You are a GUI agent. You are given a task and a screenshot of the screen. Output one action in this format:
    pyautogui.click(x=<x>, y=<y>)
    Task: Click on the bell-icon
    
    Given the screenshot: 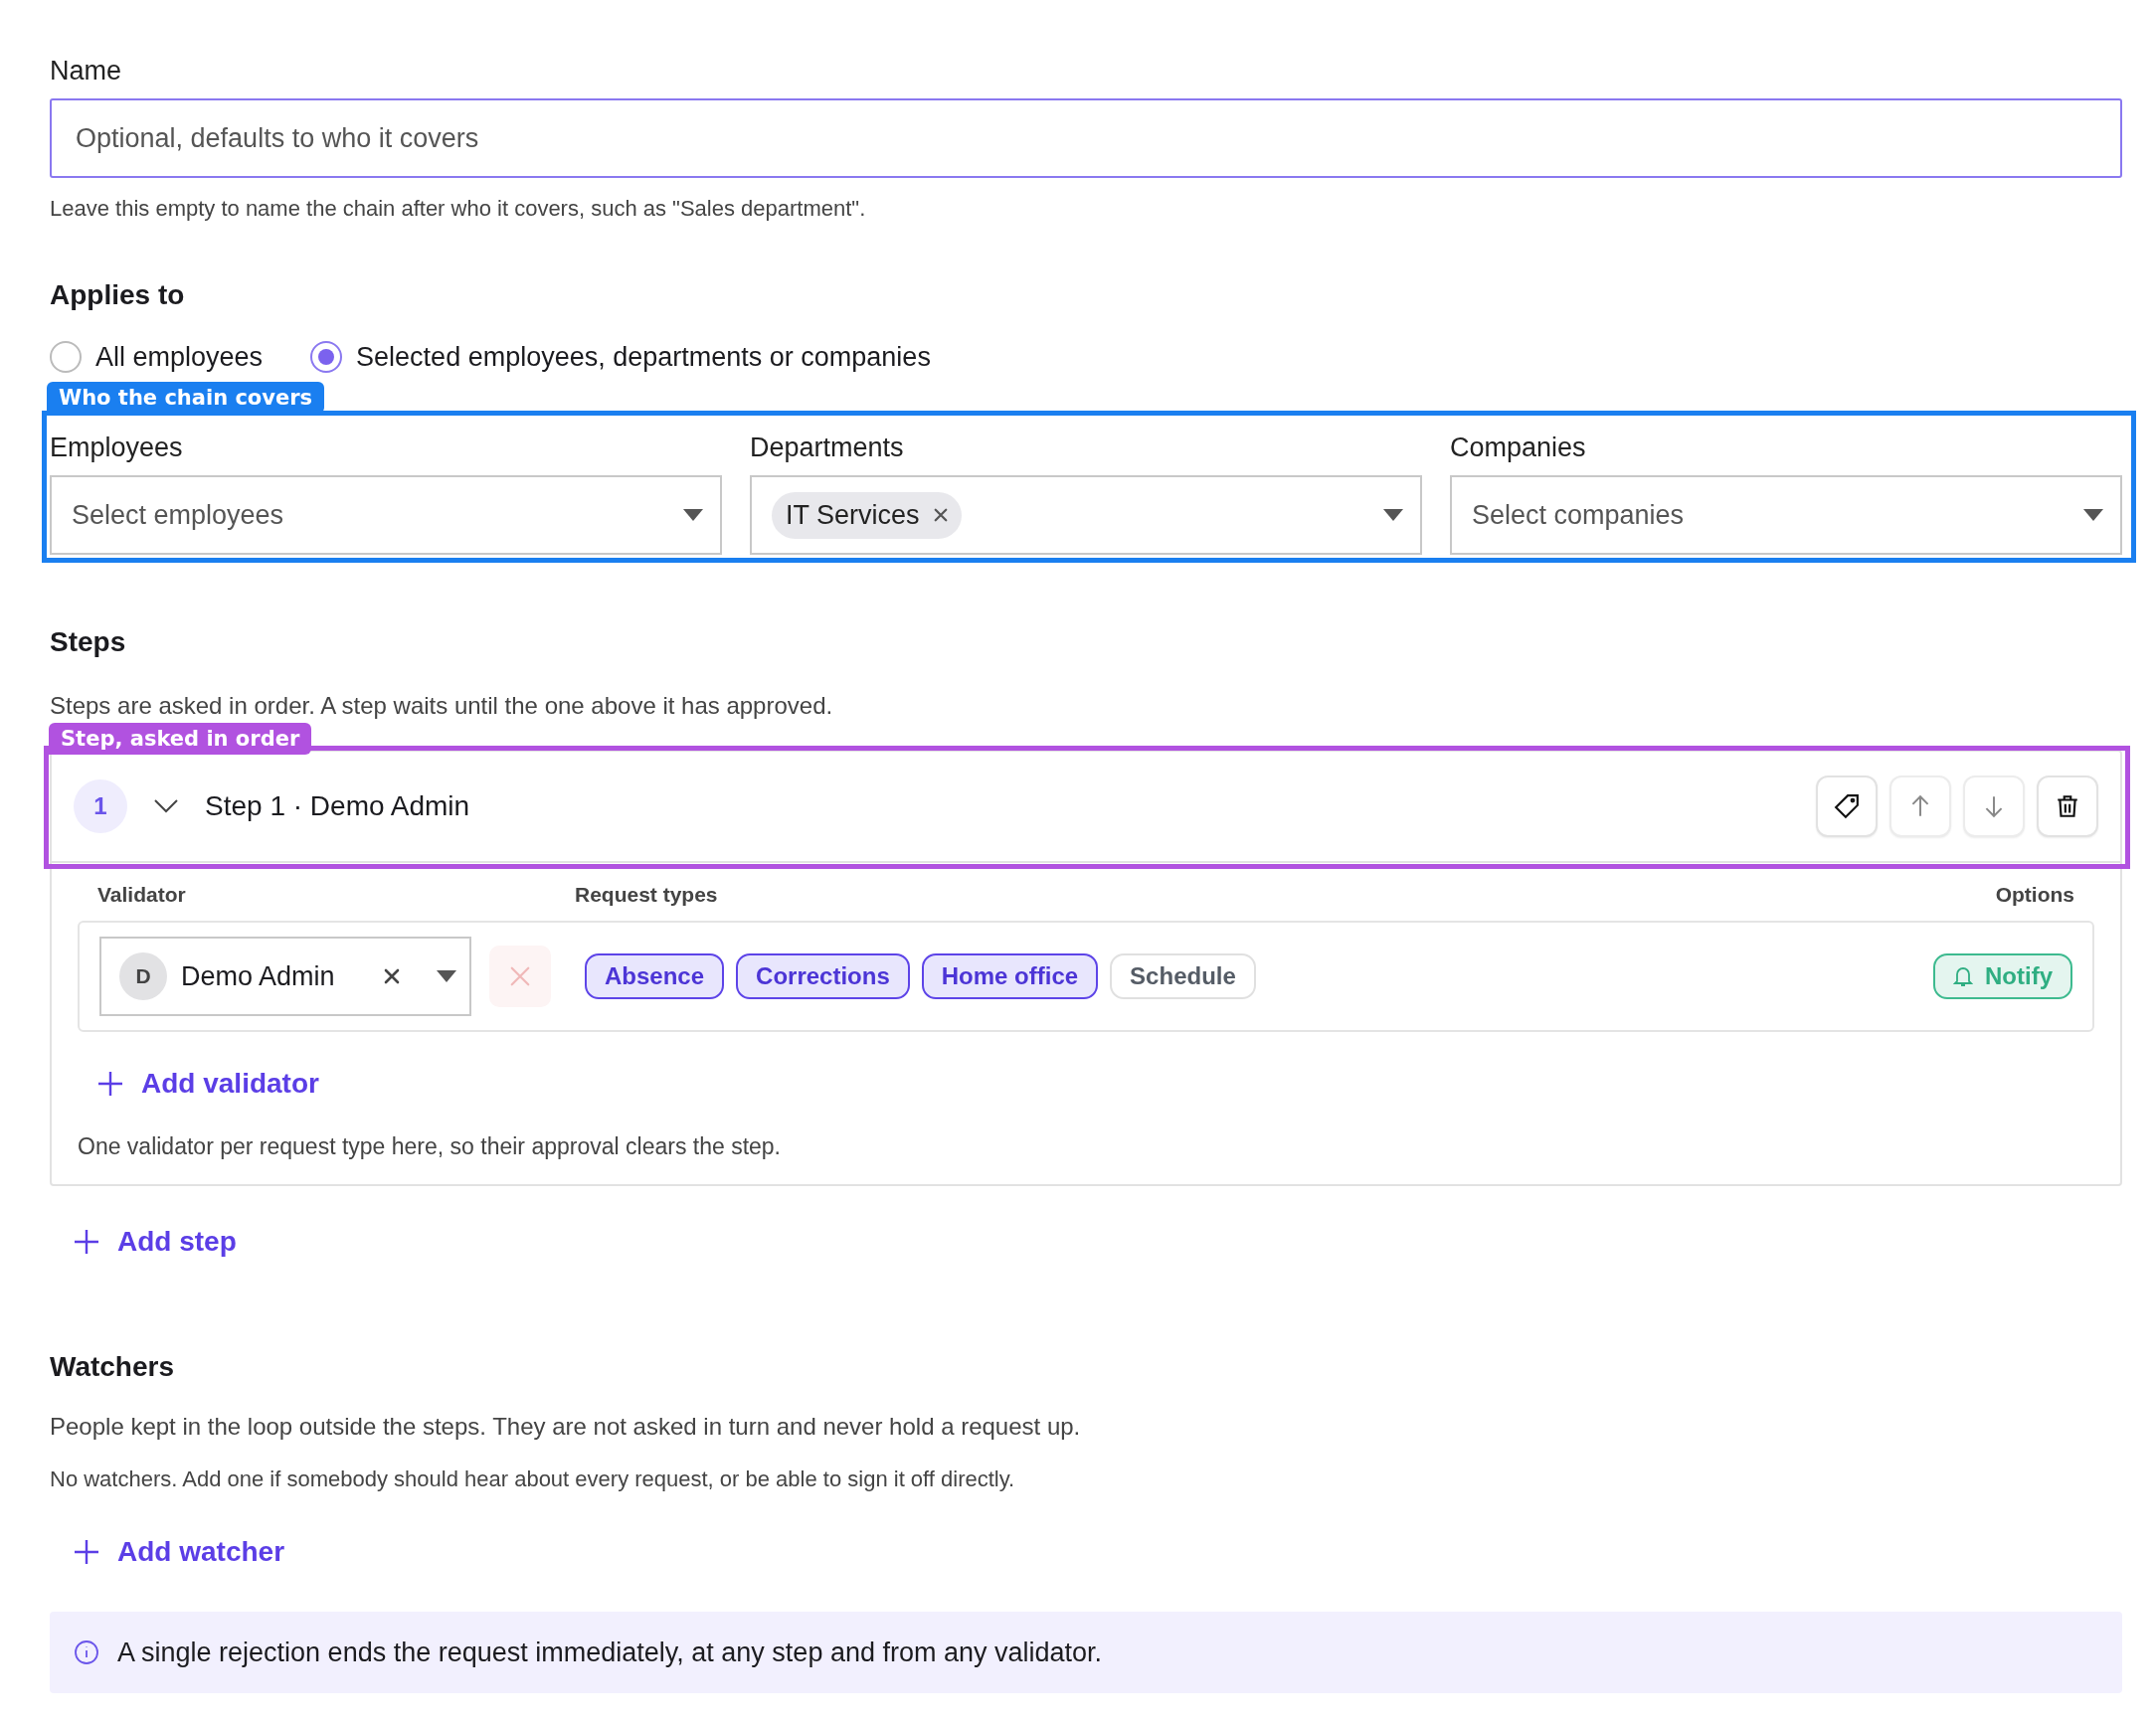 What is the action you would take?
    pyautogui.click(x=1963, y=976)
    